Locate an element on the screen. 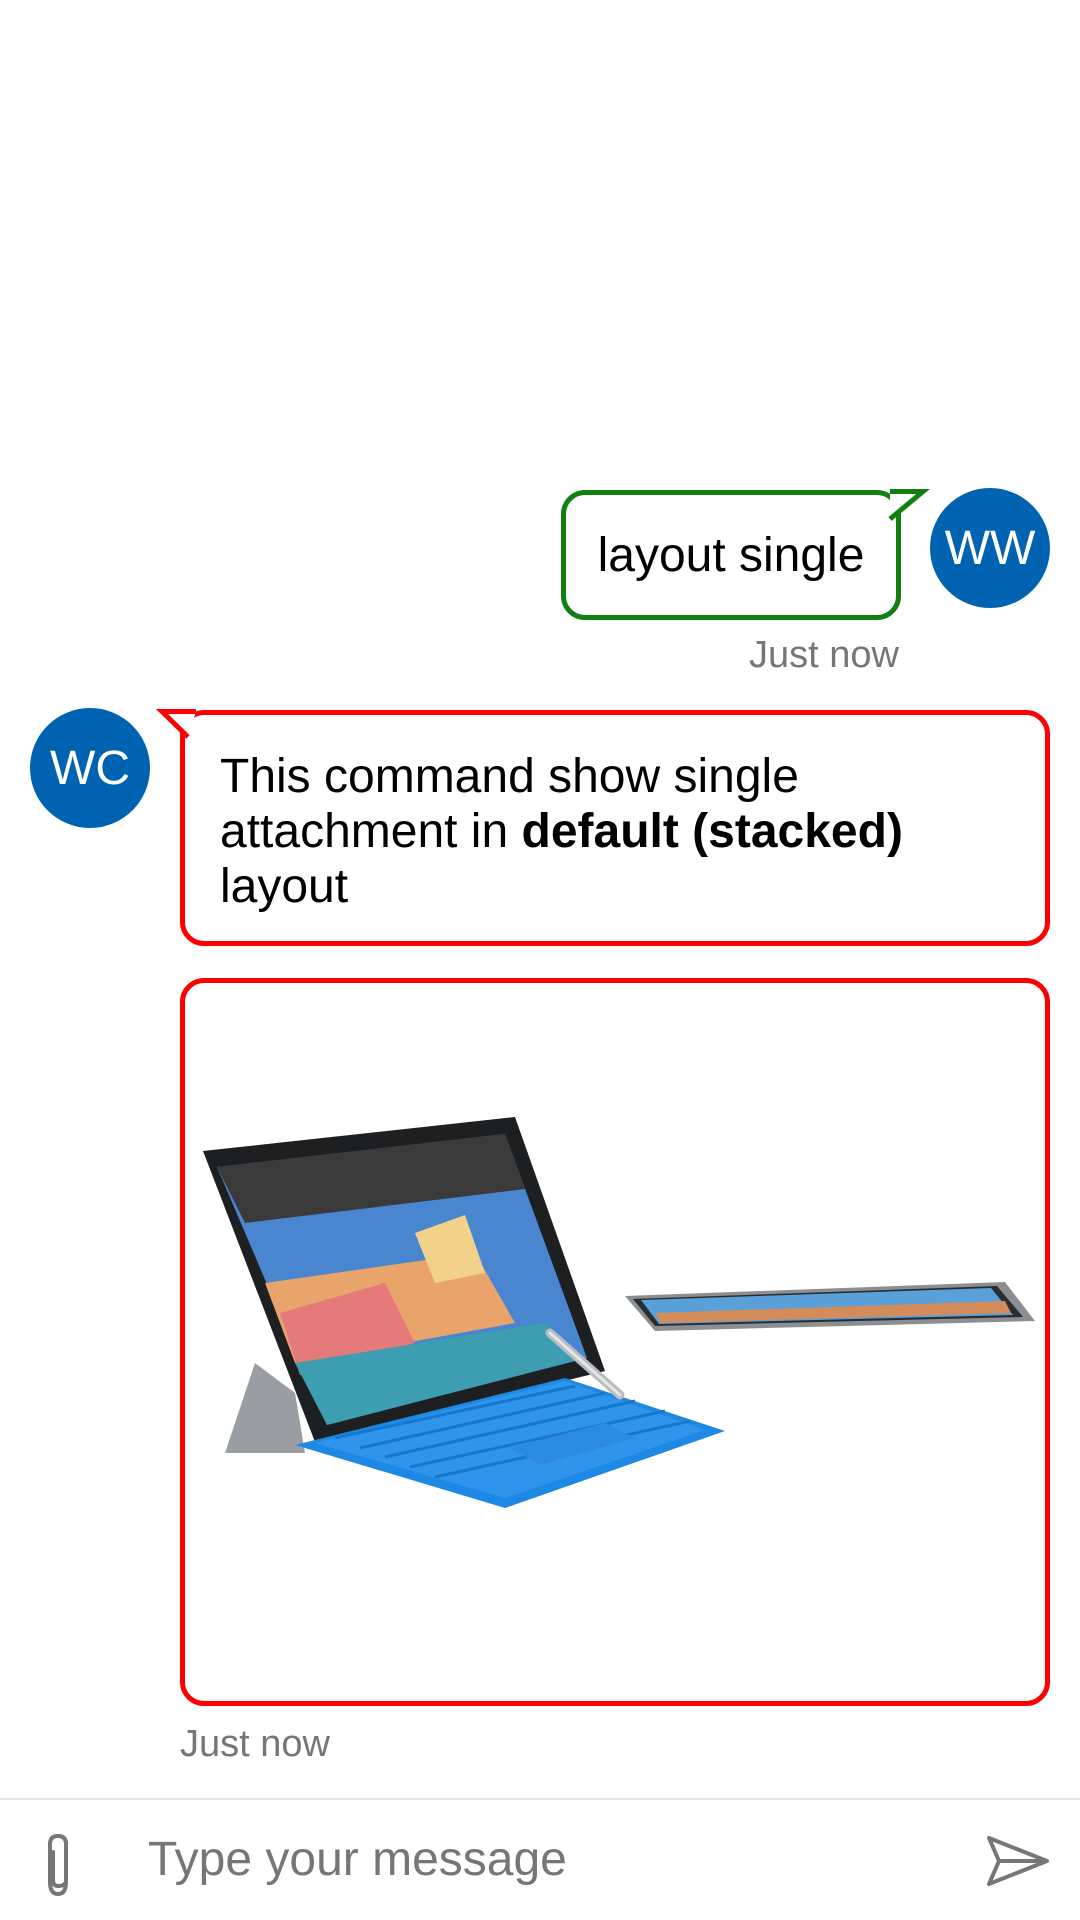 Image resolution: width=1080 pixels, height=1920 pixels. user-avatar: WW is located at coordinates (990, 548).